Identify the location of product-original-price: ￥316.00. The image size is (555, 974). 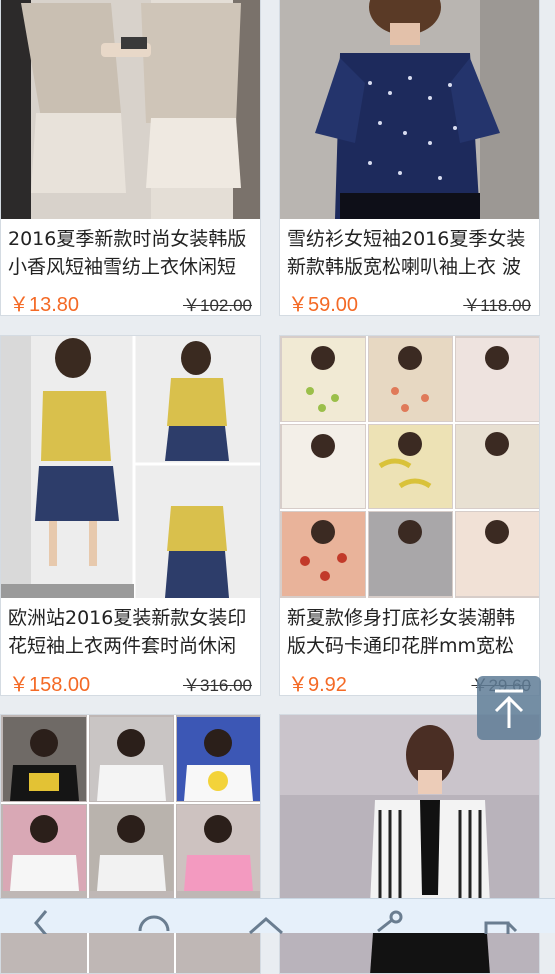
(217, 685).